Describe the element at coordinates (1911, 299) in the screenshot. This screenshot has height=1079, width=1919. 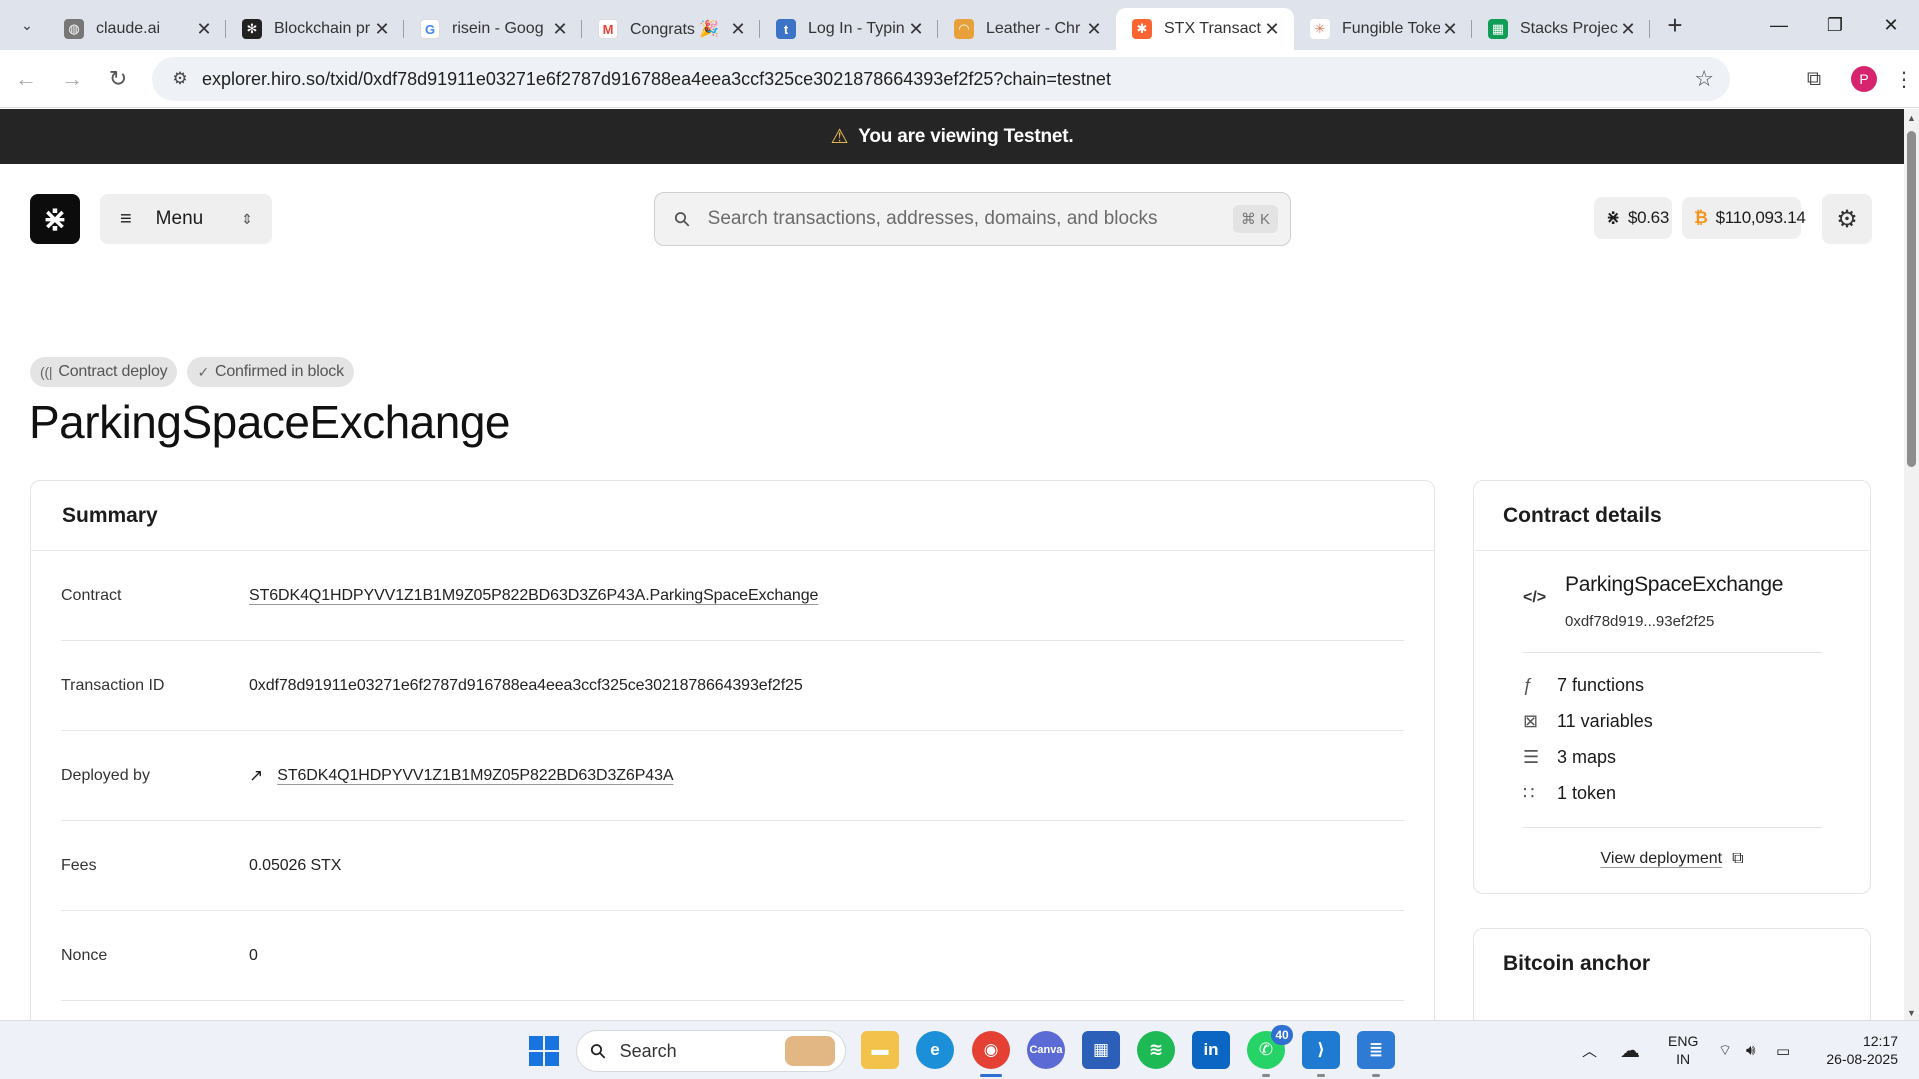
I see `scroll-thumb` at that location.